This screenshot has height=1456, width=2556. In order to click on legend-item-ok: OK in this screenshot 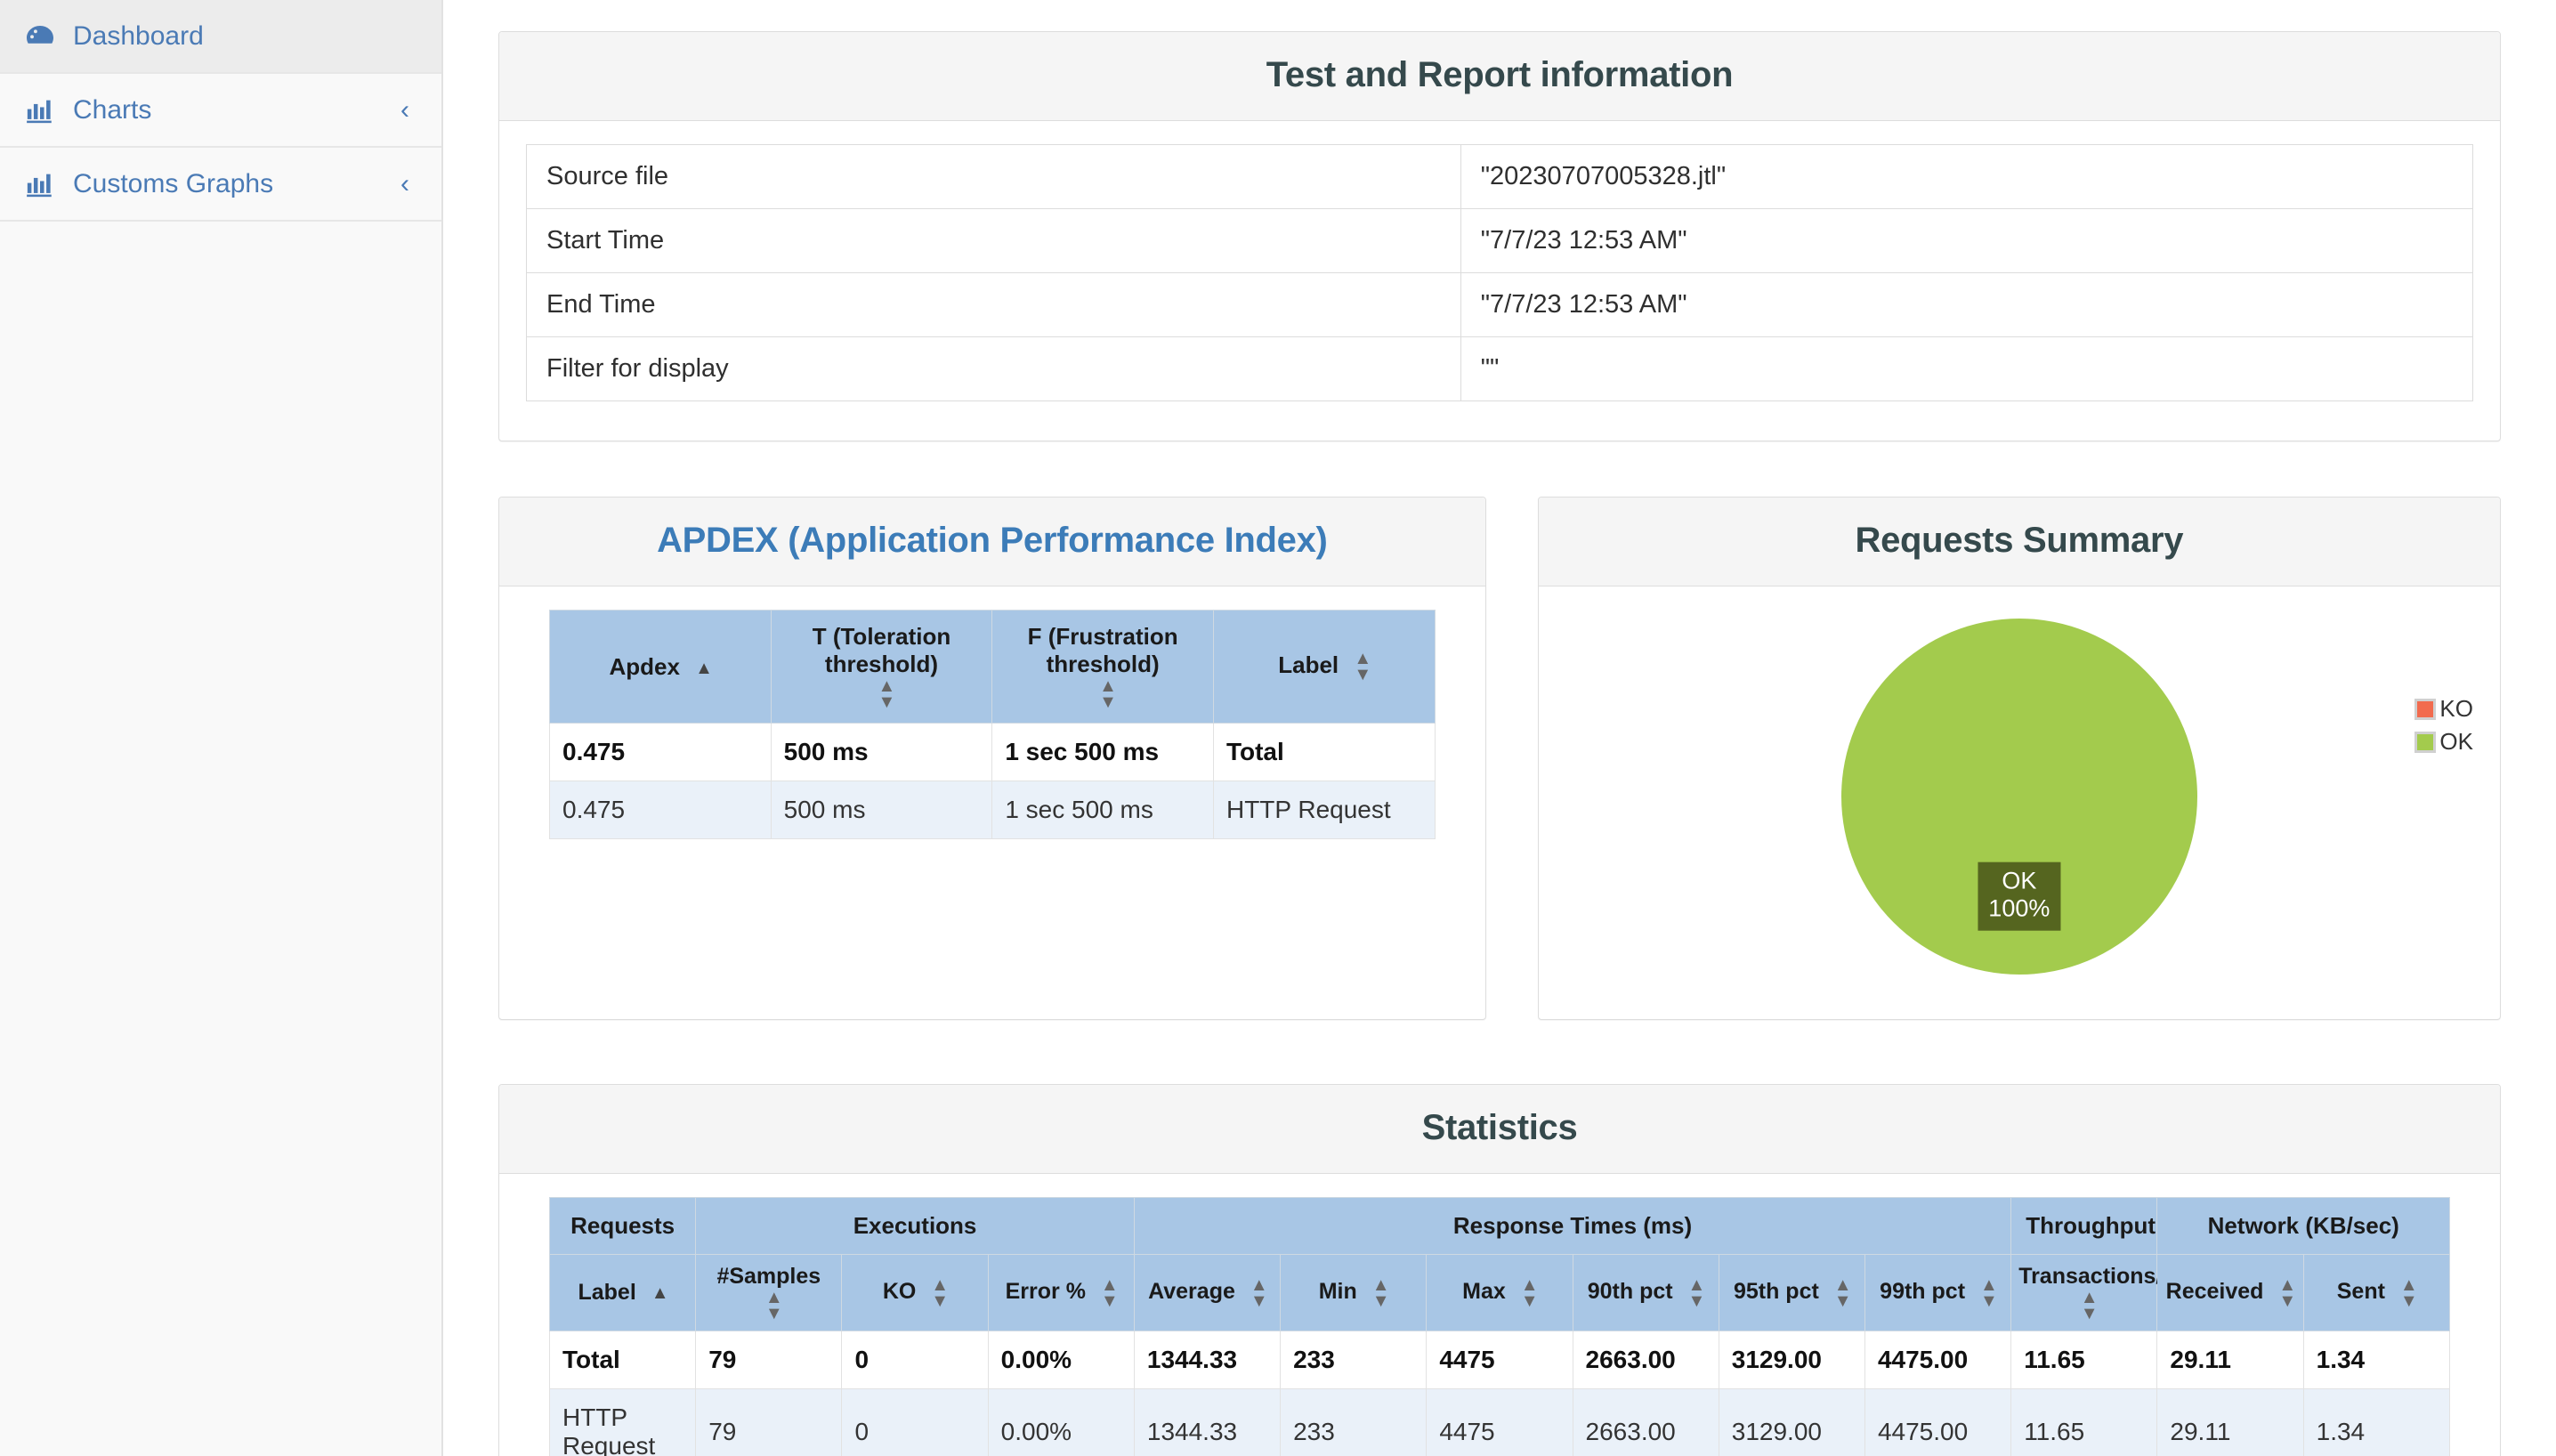, I will do `click(2443, 742)`.